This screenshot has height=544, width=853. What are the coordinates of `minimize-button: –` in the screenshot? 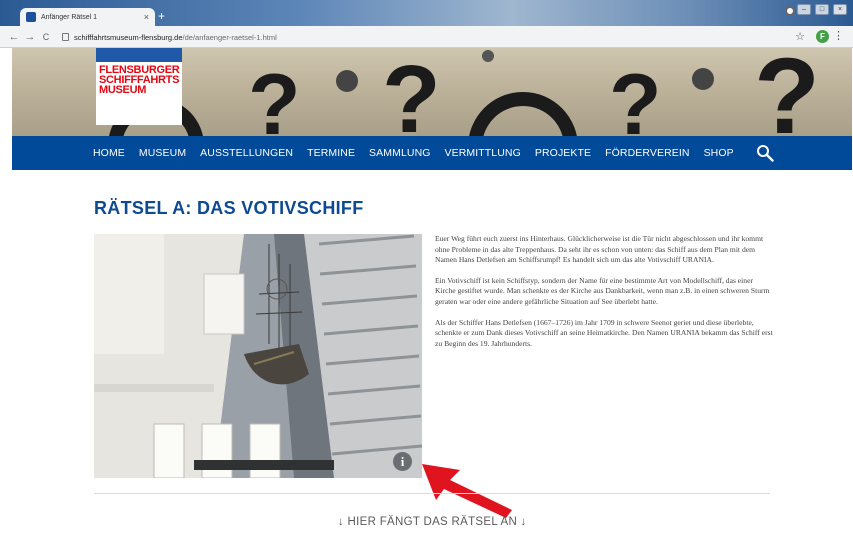 It's located at (804, 9).